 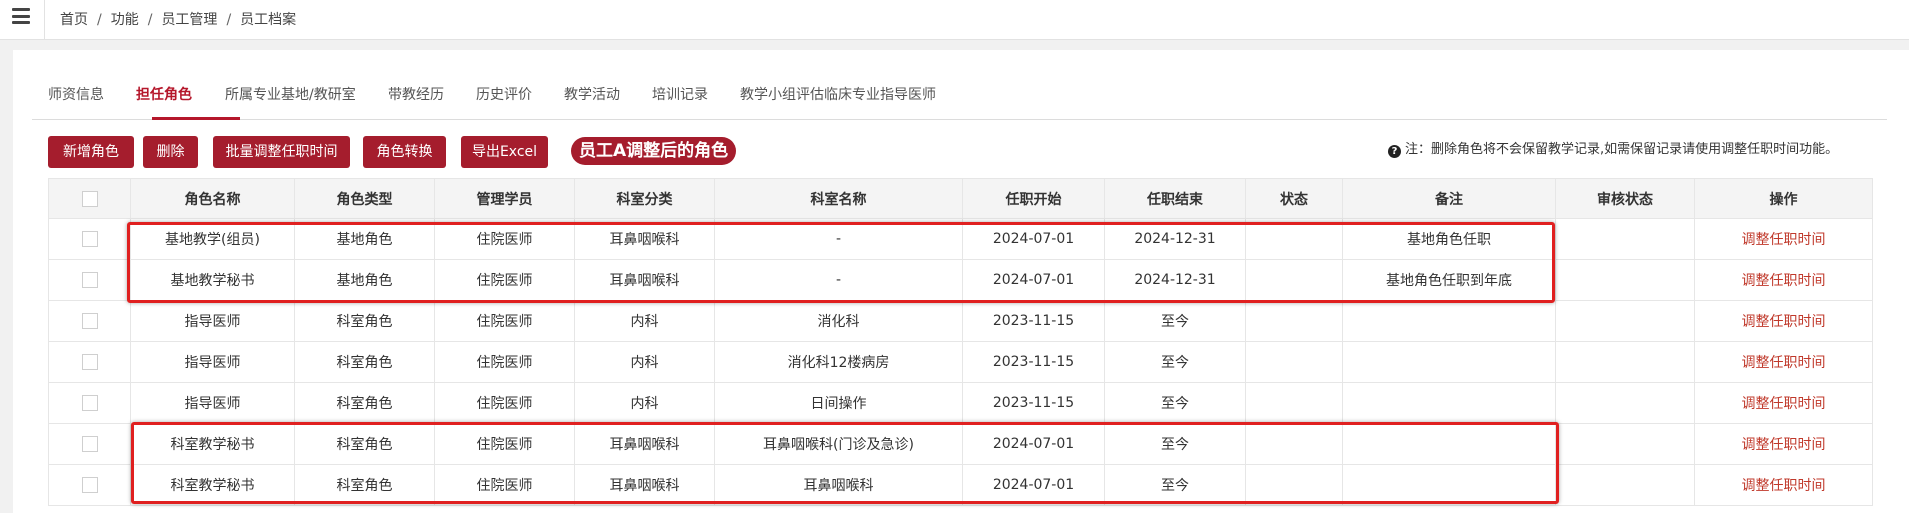 I want to click on breadcrumb-item-home: 首页, so click(x=74, y=20).